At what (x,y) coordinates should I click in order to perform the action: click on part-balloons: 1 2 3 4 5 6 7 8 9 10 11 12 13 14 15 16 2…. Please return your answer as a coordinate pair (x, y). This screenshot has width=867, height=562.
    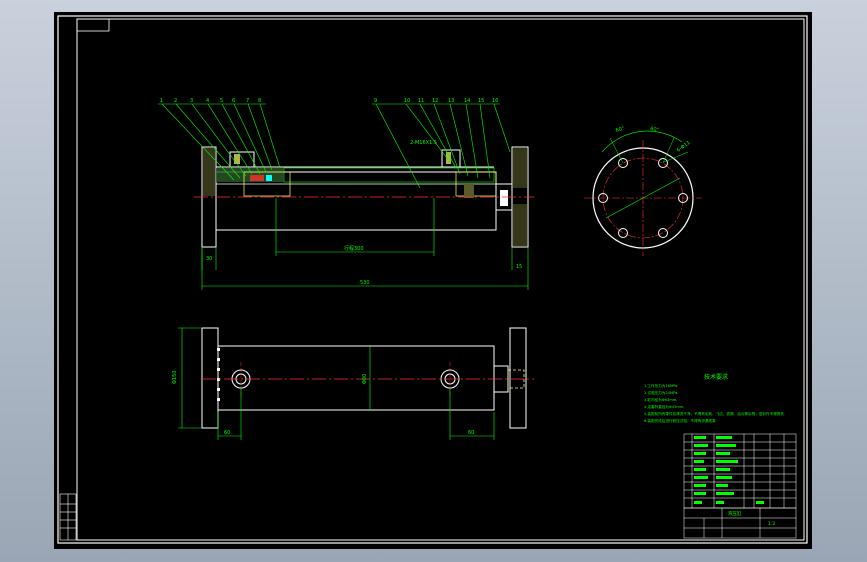
    Looking at the image, I should click on (329, 122).